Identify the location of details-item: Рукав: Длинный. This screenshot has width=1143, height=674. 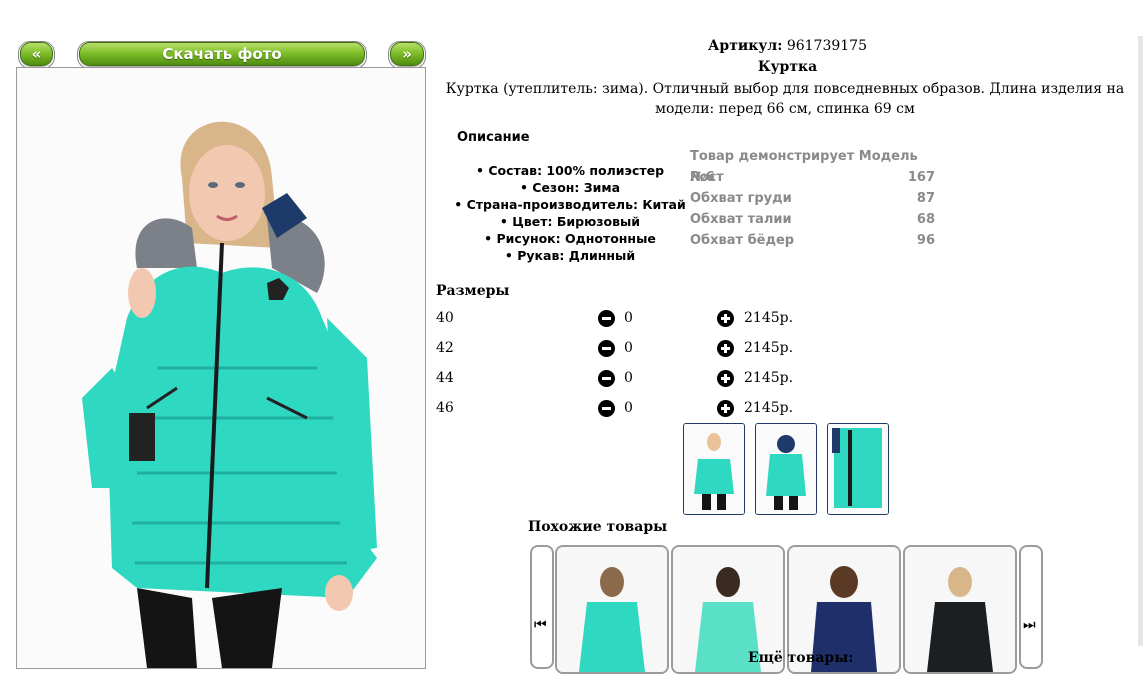
(570, 255).